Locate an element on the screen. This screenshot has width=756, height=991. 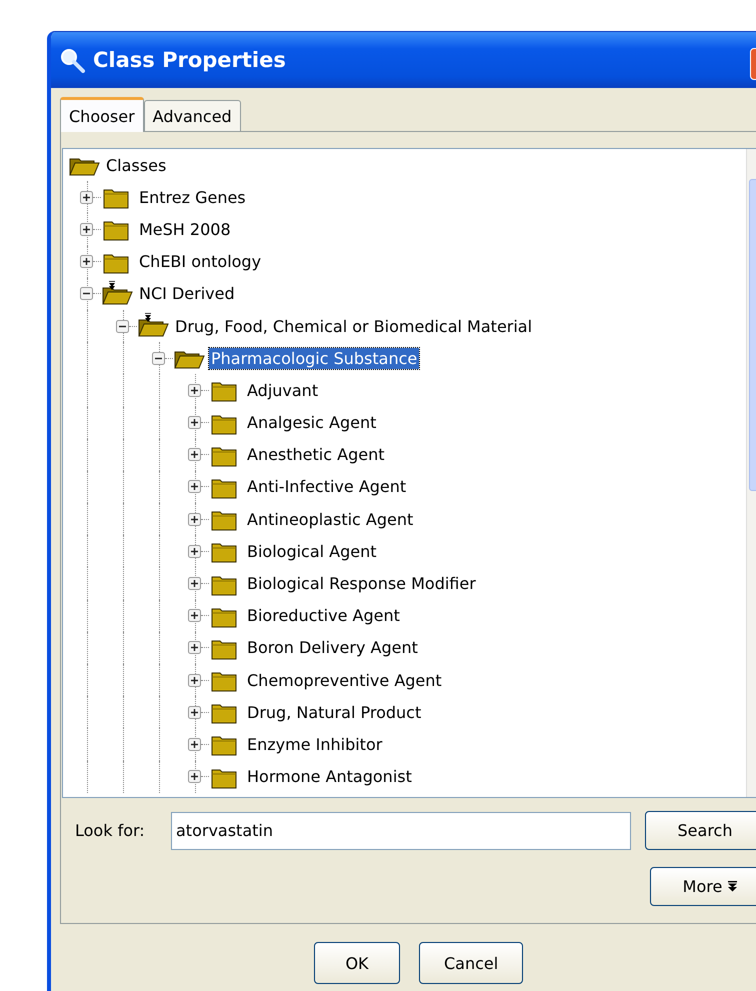
tree-item: Boron Delivery Agent is located at coordinates (332, 647).